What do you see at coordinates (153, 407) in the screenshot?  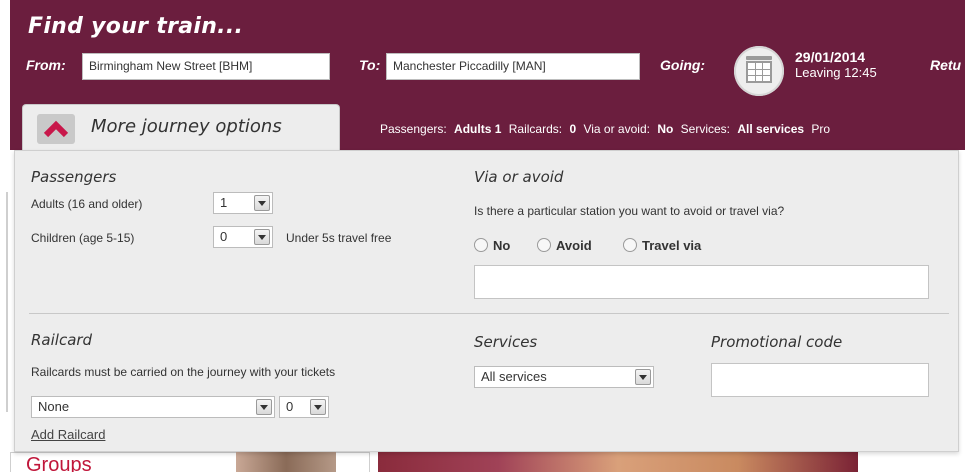 I see `railcard-type-select: None` at bounding box center [153, 407].